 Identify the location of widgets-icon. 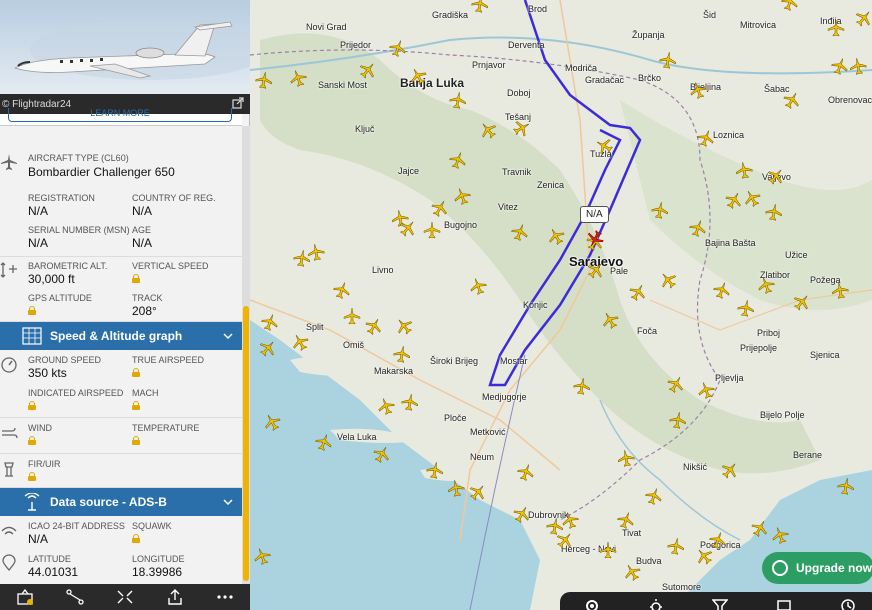
(784, 604).